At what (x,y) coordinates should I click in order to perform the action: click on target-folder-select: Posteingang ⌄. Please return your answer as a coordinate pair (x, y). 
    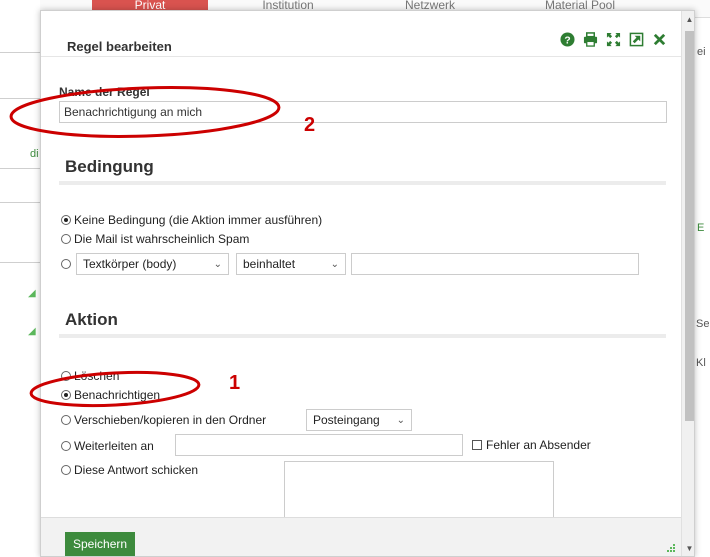
    Looking at the image, I should click on (359, 420).